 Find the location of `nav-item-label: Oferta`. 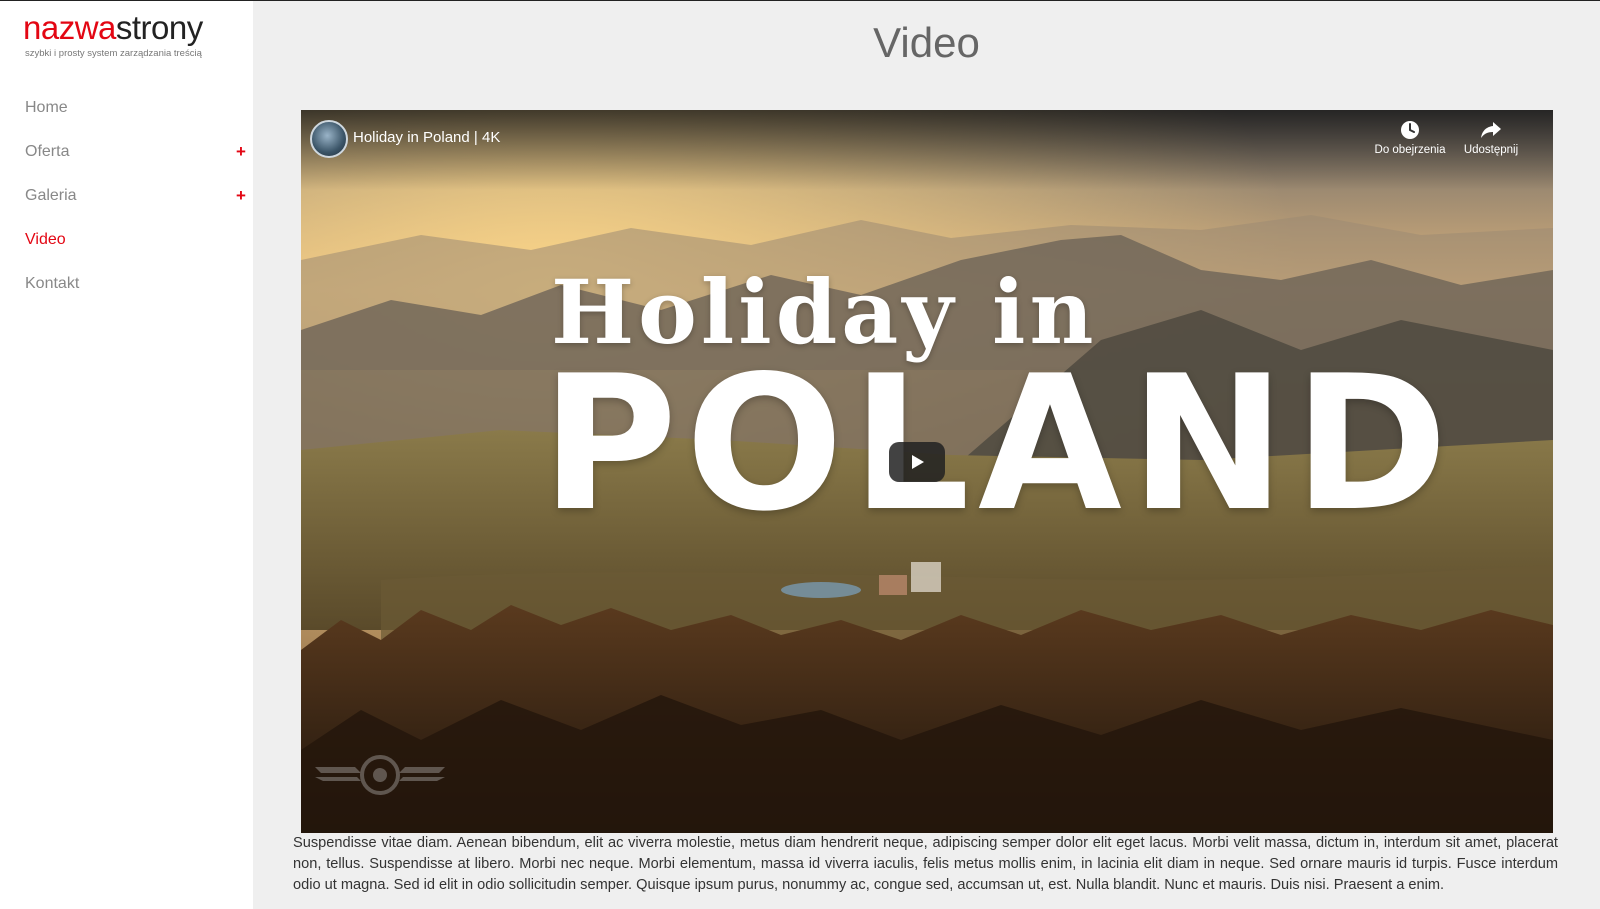

nav-item-label: Oferta is located at coordinates (47, 151).